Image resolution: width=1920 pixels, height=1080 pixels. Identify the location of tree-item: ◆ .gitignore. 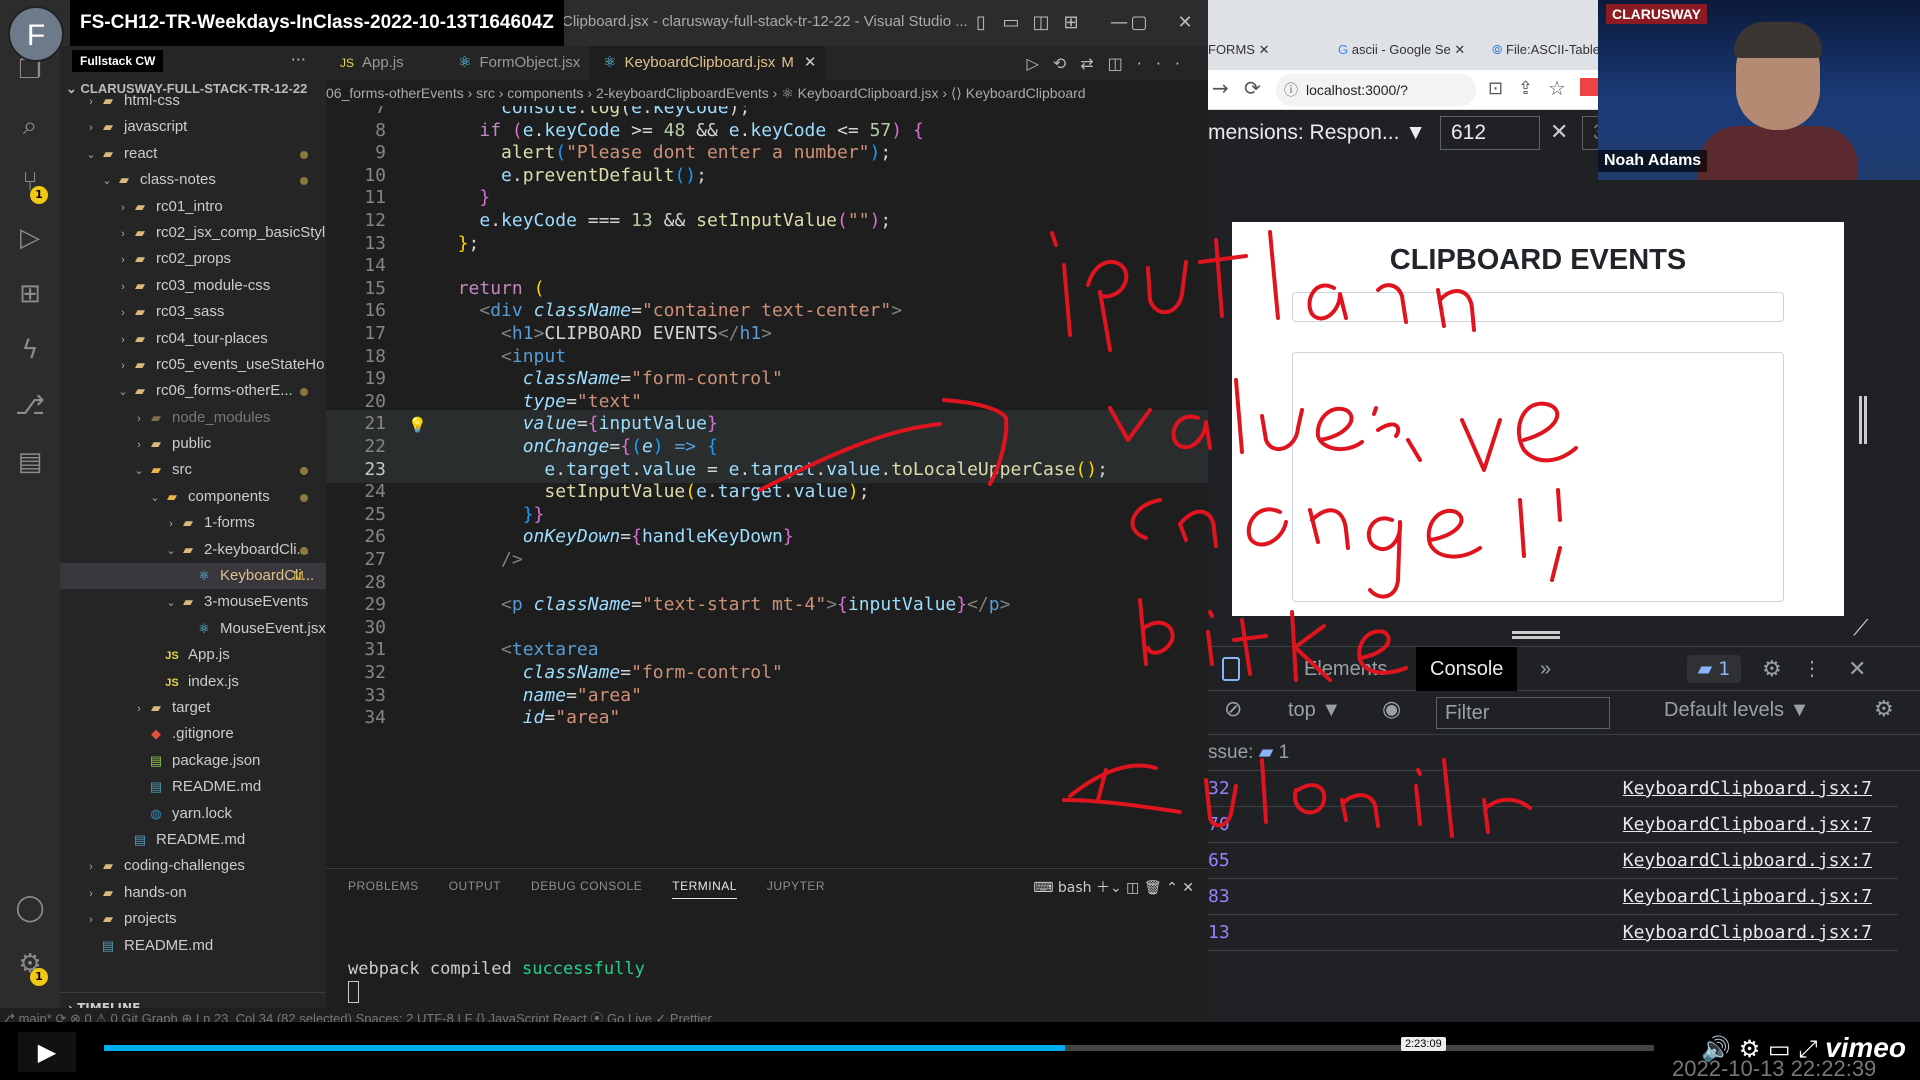
(193, 734).